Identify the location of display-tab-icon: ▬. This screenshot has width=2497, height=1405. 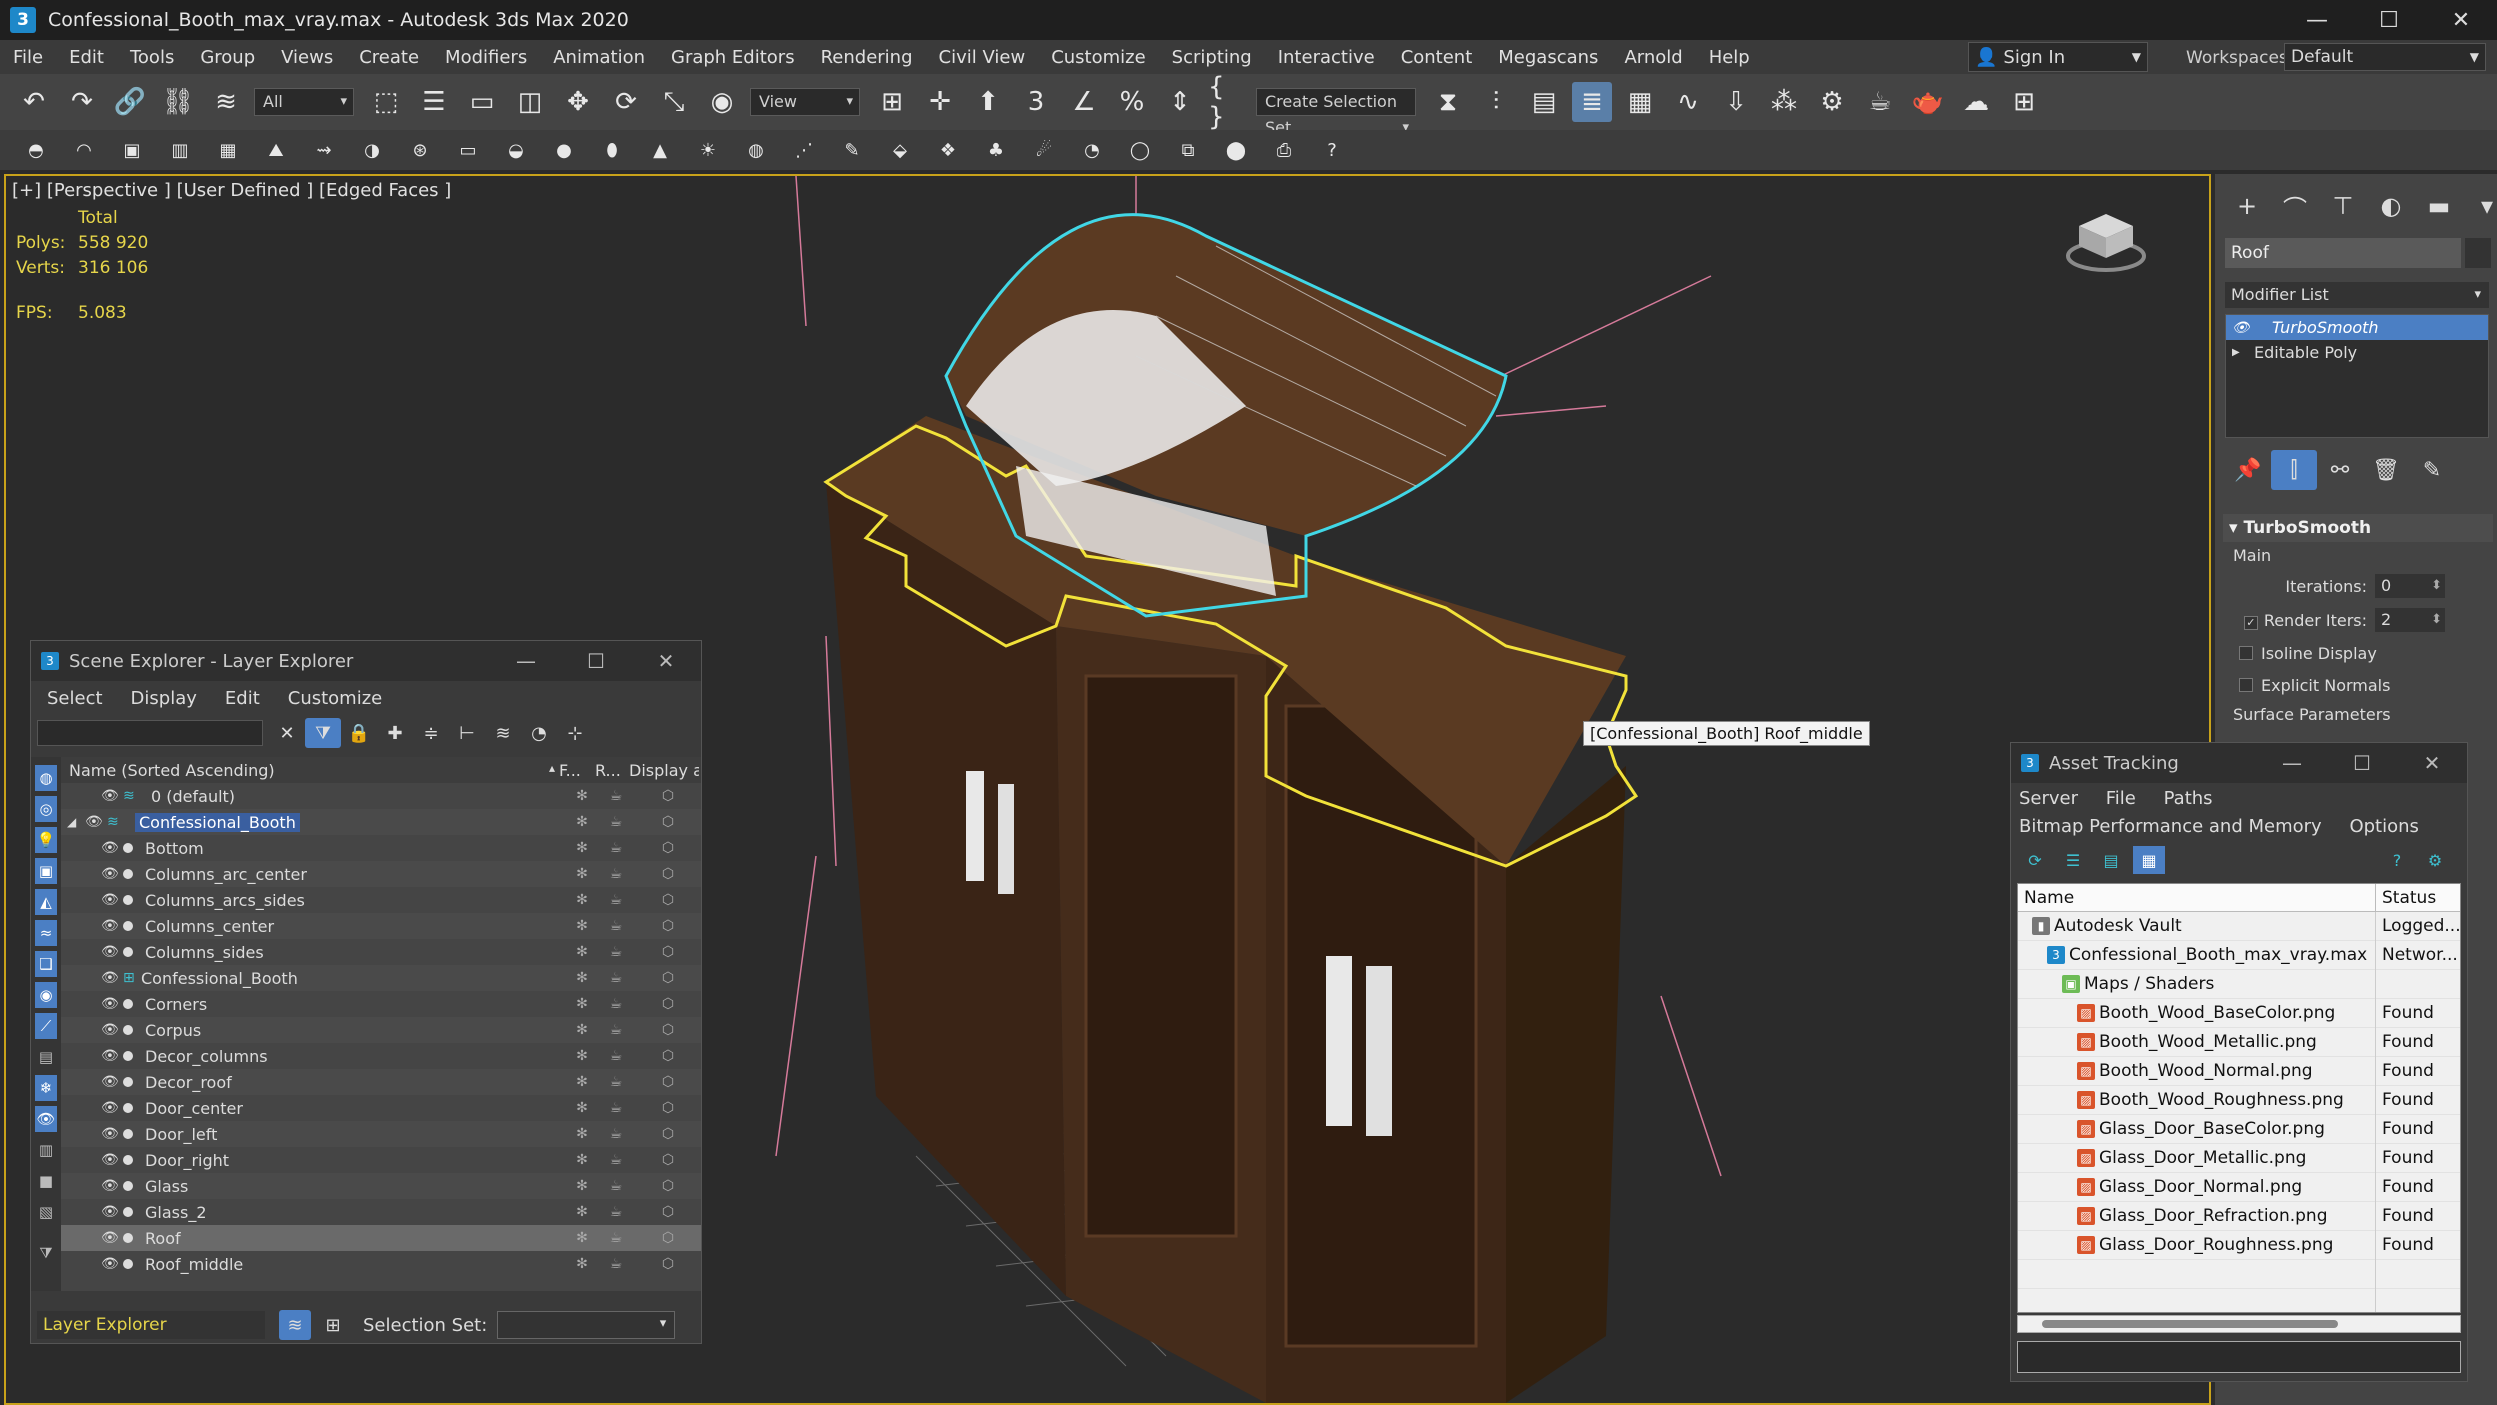
(2439, 206).